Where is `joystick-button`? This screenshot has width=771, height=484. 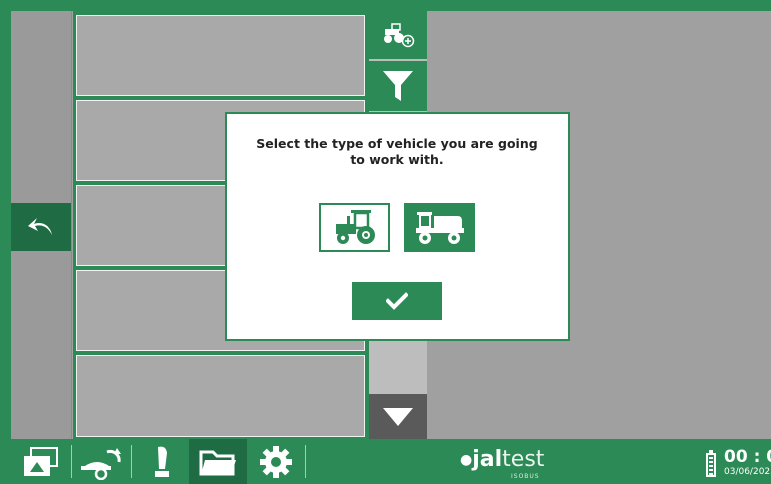 joystick-button is located at coordinates (161, 461).